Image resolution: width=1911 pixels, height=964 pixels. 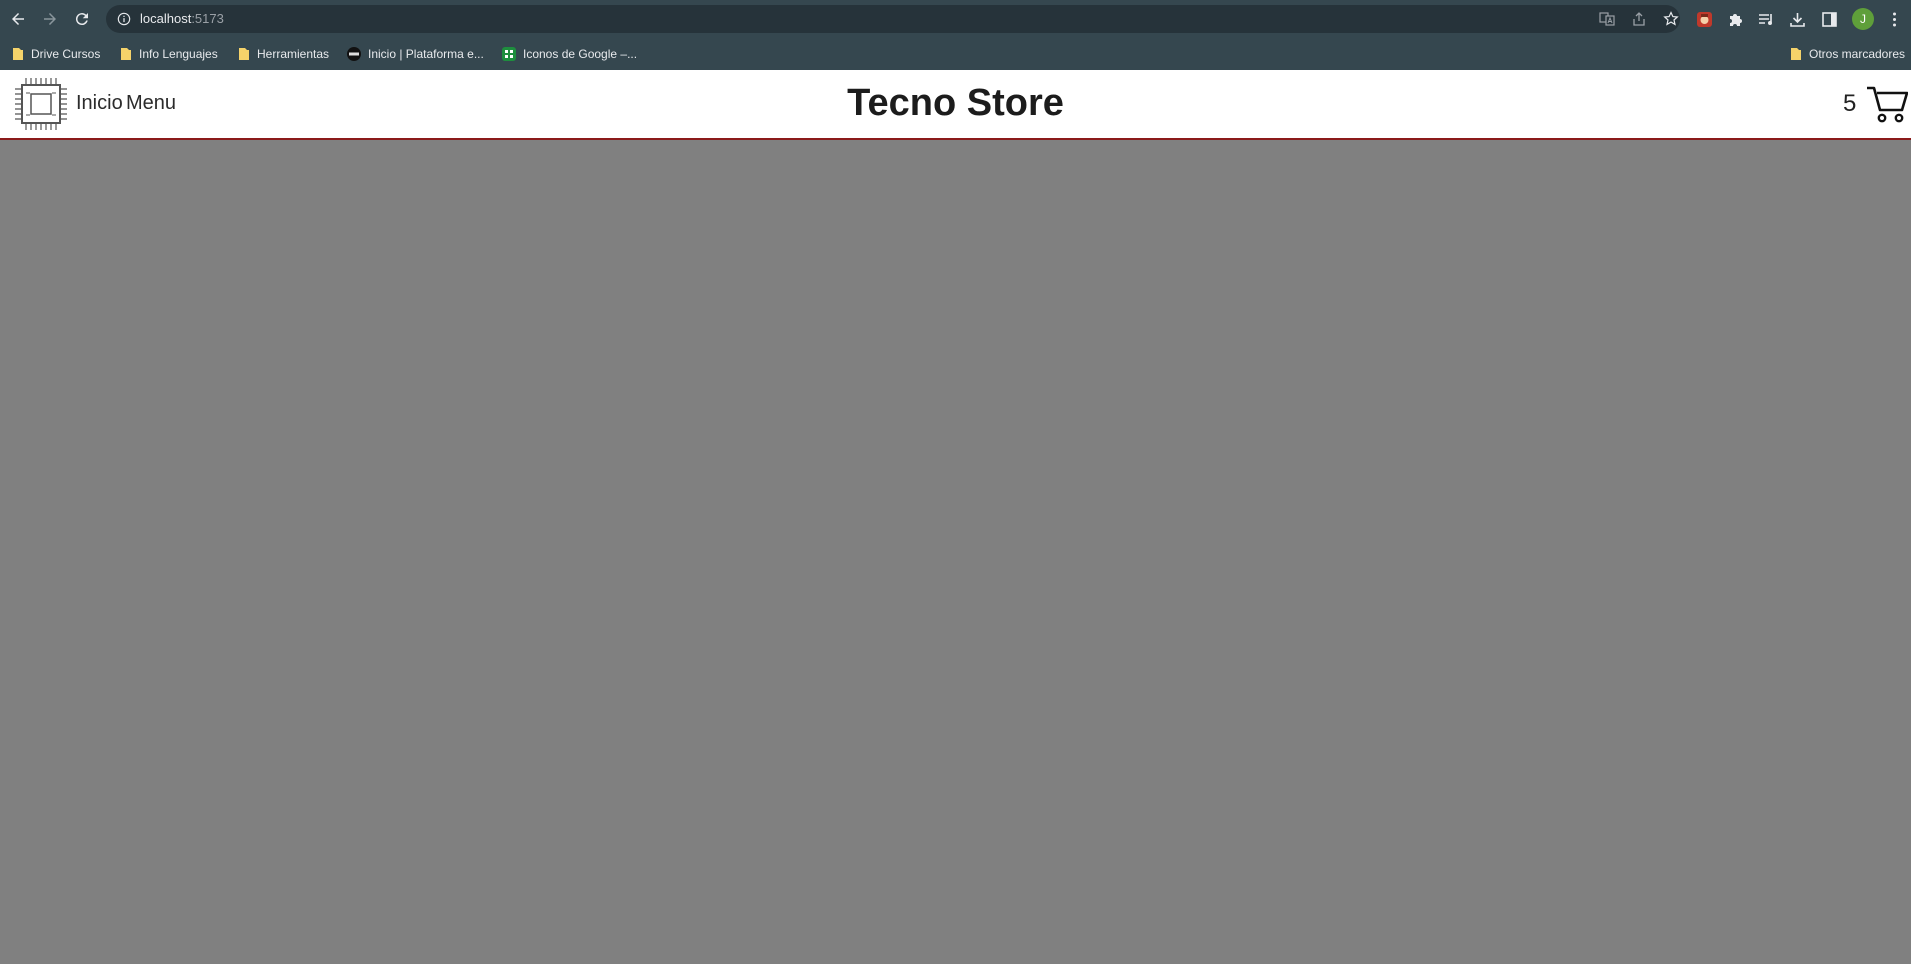 What do you see at coordinates (1857, 54) in the screenshot?
I see `other-bookmarks-label: Otros marcadores` at bounding box center [1857, 54].